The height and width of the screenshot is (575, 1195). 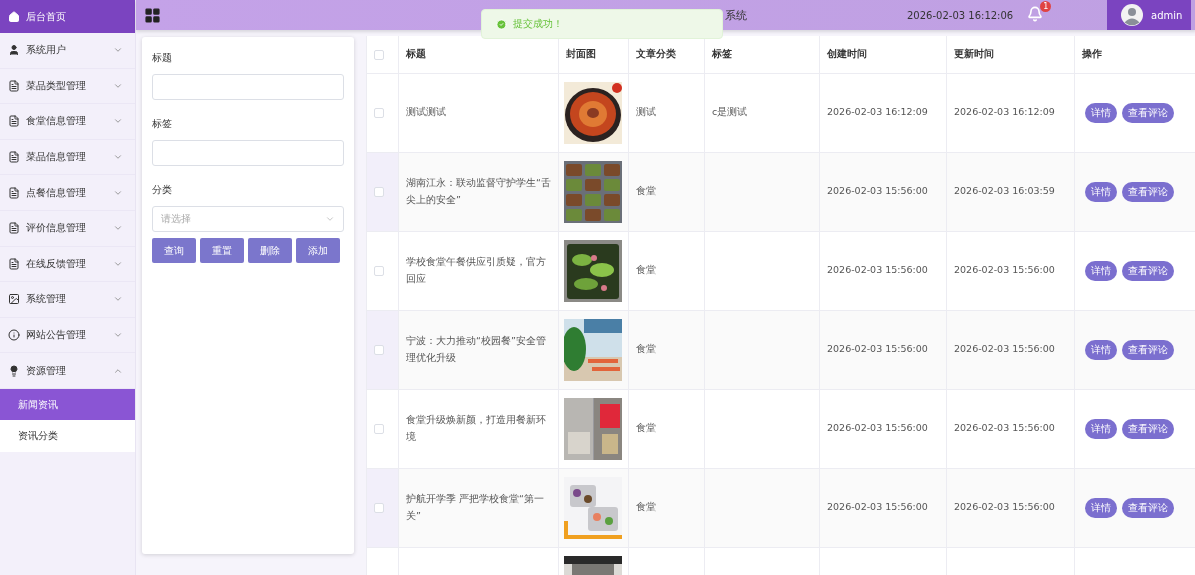 I want to click on article-title: 宁波：大力推动“校园餐”安全管理优化升级, so click(x=476, y=349).